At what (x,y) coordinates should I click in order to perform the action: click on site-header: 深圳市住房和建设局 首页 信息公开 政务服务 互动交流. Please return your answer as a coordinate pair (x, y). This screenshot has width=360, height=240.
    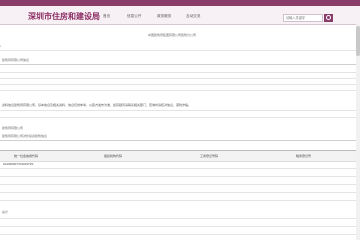
    Looking at the image, I should click on (180, 15).